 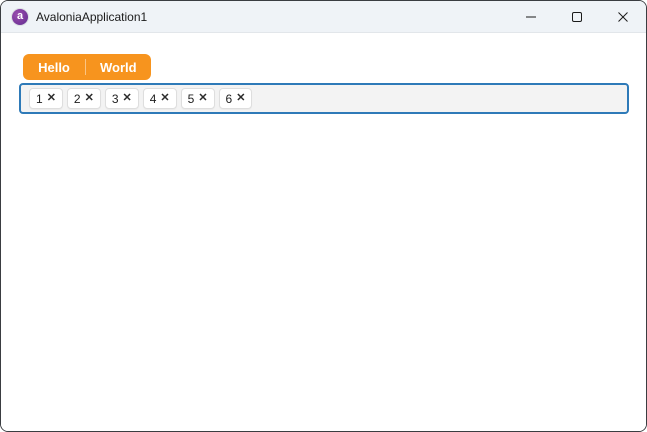 I want to click on close-button, so click(x=623, y=17).